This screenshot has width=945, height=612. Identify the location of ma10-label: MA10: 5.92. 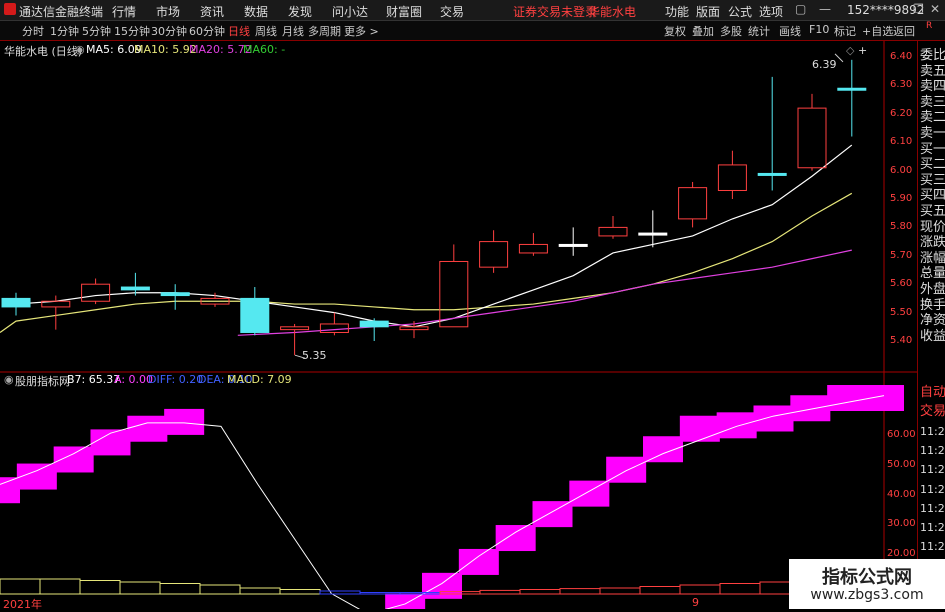
(165, 49).